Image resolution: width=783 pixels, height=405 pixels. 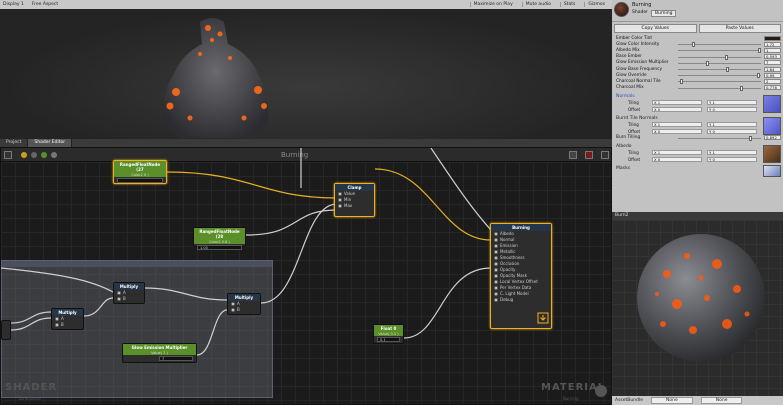 I want to click on aspect-dropdown: Free Aspect, so click(x=45, y=4).